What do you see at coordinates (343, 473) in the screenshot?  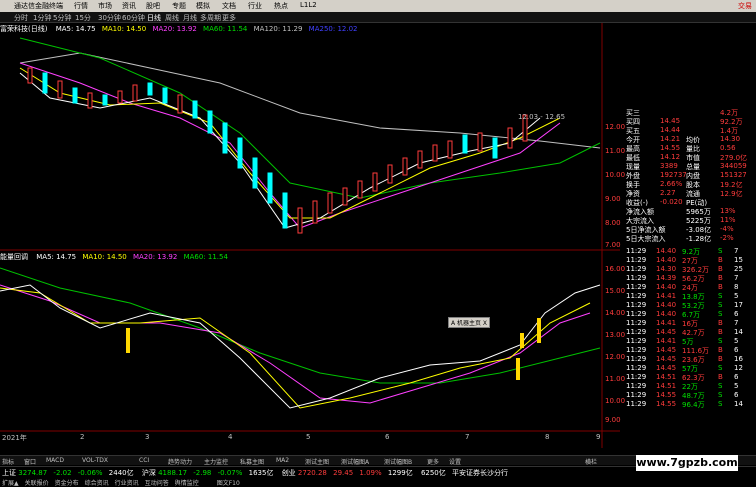 I see `cy-change: 29.45` at bounding box center [343, 473].